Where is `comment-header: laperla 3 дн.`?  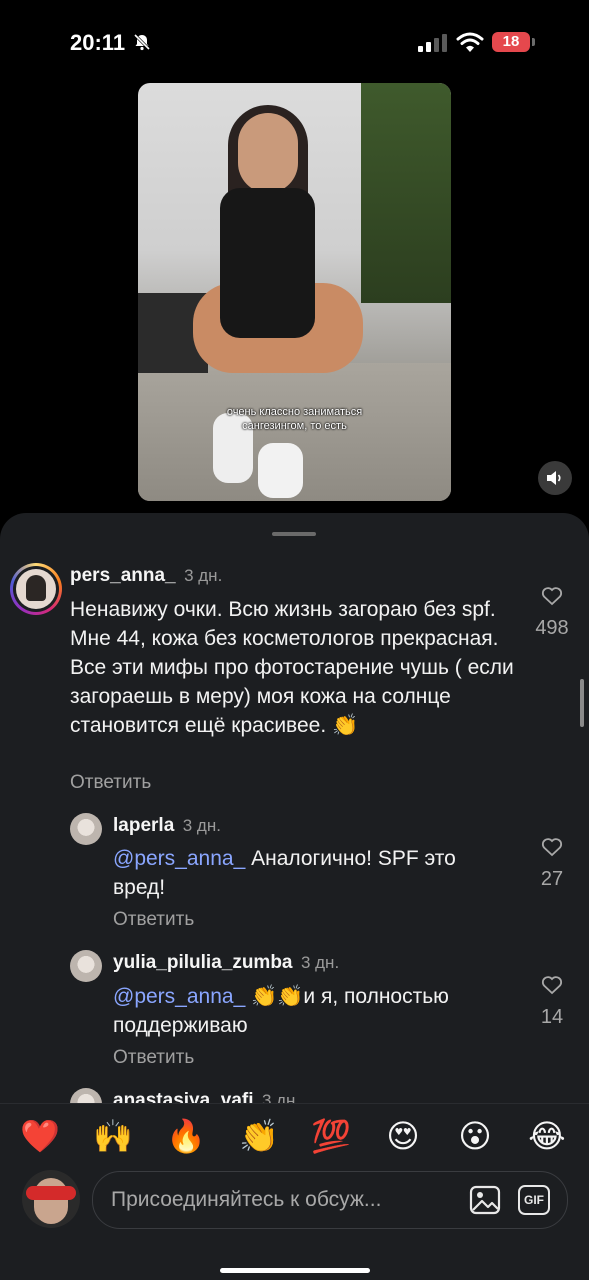
comment-header: laperla 3 дн. is located at coordinates (313, 826).